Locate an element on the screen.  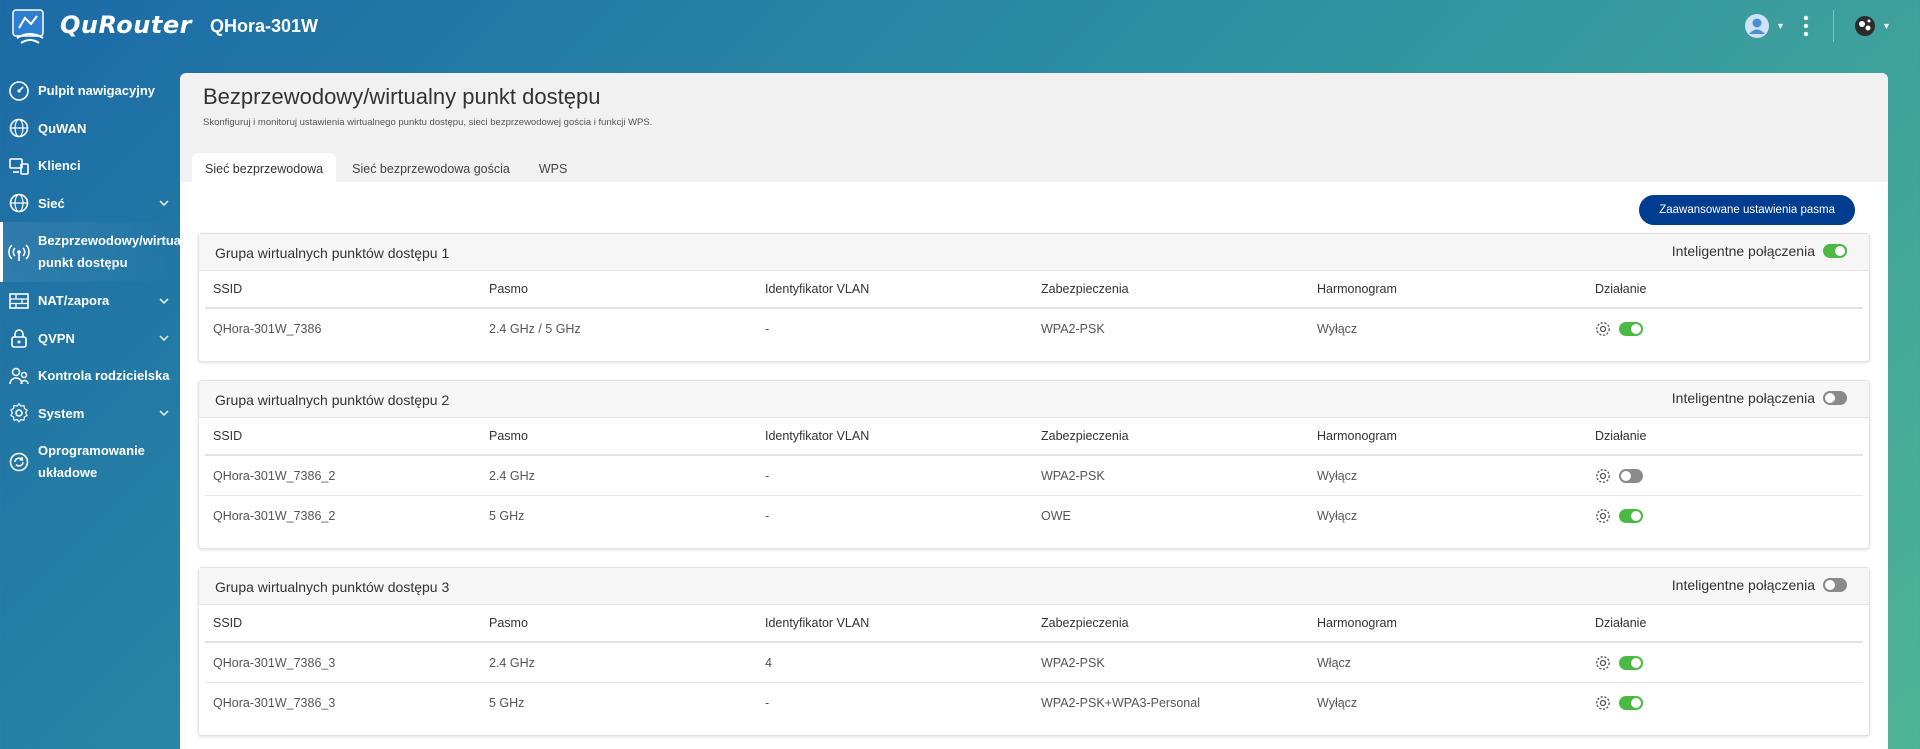
sidebar-item-system: System is located at coordinates (89, 414).